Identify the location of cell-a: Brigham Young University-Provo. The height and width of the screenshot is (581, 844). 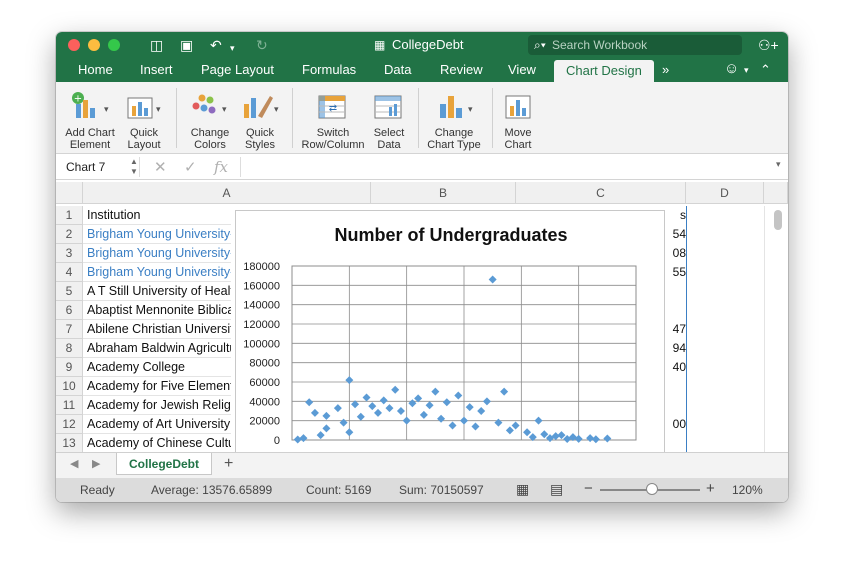
(157, 253).